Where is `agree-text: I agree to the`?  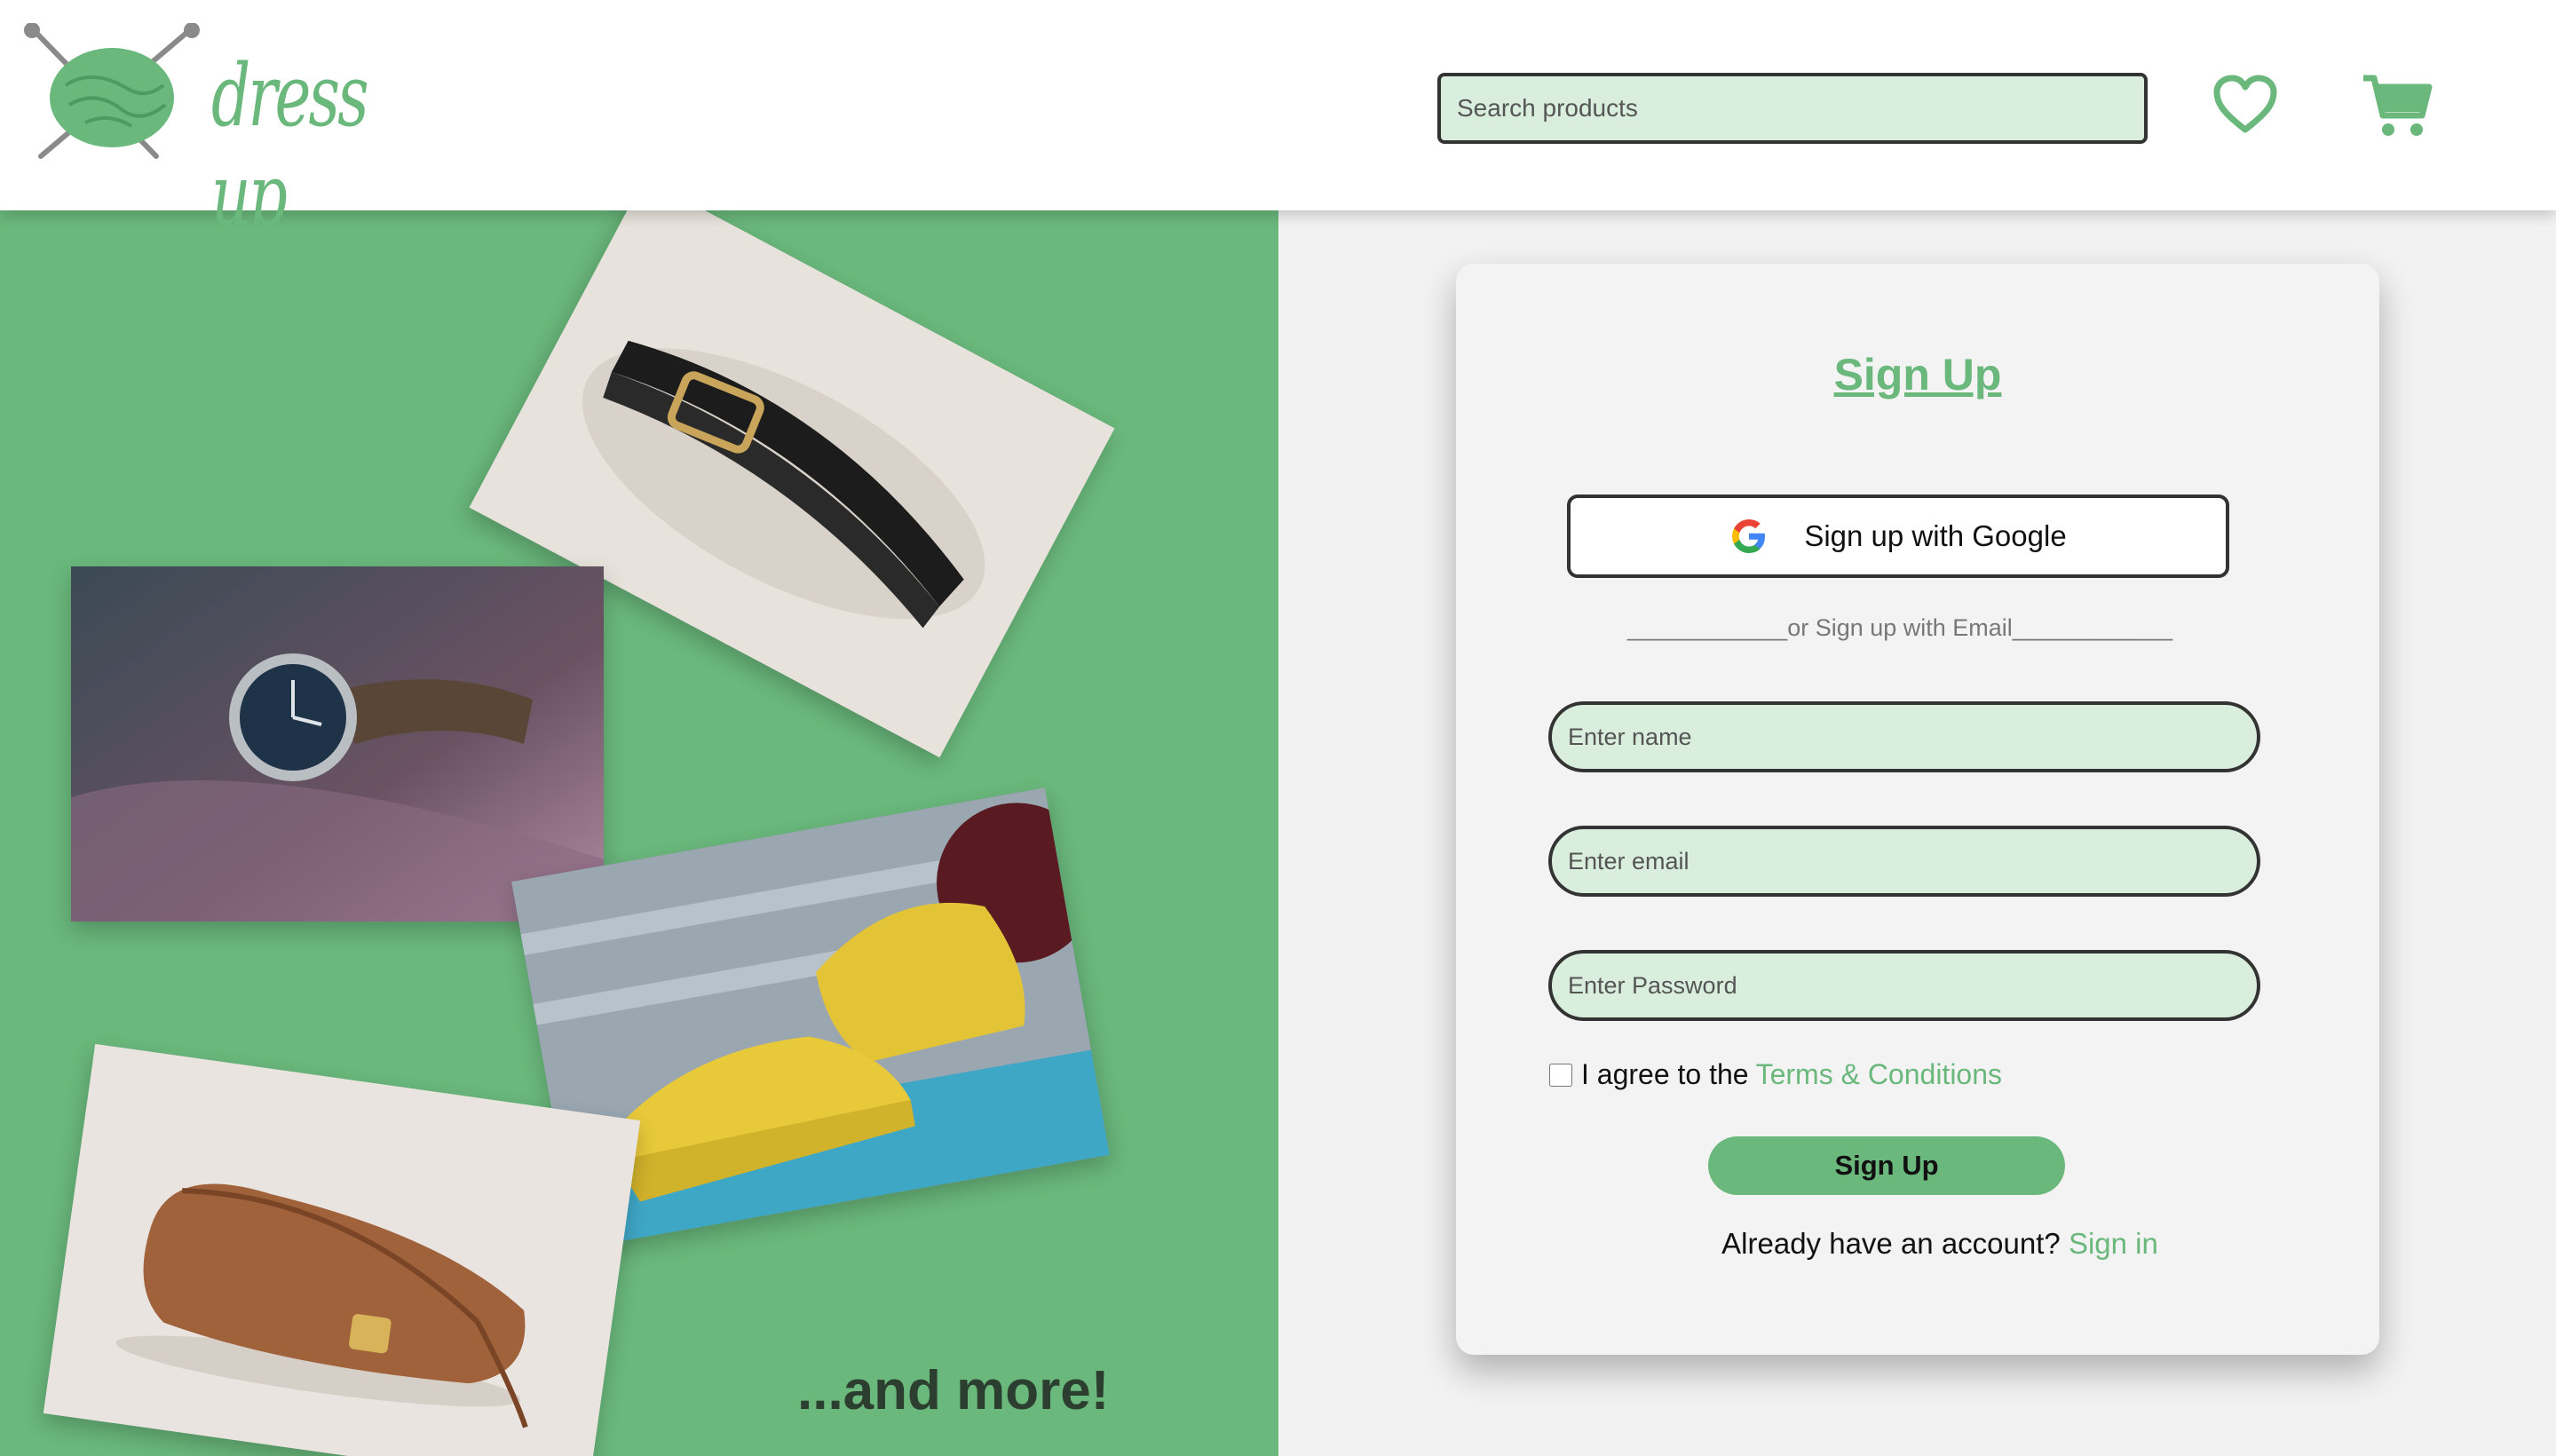
agree-text: I agree to the is located at coordinates (1665, 1074).